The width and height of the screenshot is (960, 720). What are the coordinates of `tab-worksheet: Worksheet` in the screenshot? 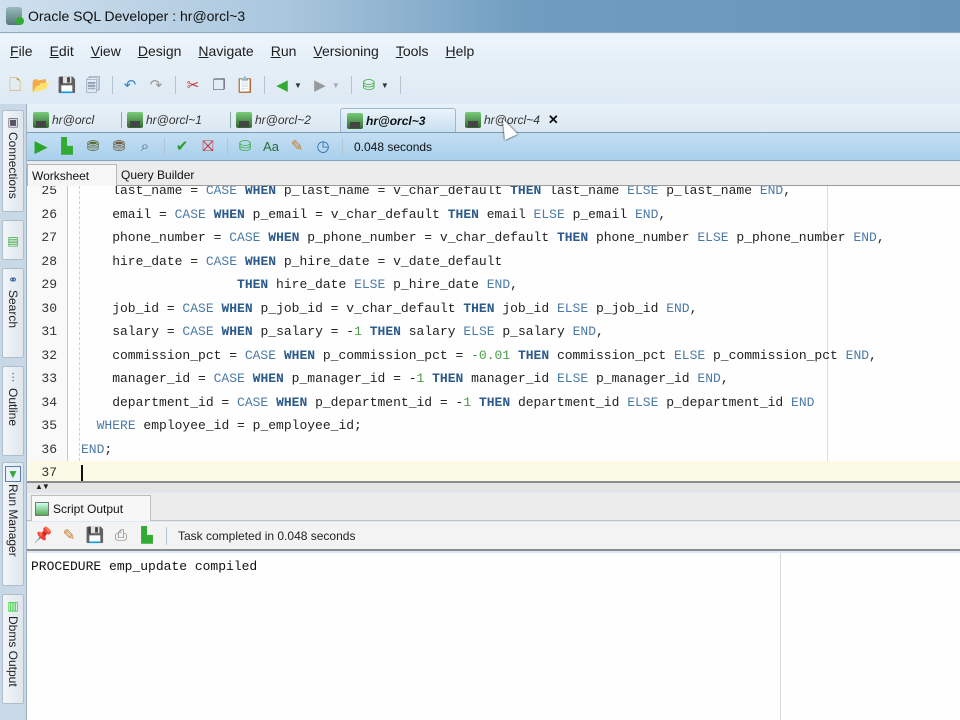 It's located at (72, 175).